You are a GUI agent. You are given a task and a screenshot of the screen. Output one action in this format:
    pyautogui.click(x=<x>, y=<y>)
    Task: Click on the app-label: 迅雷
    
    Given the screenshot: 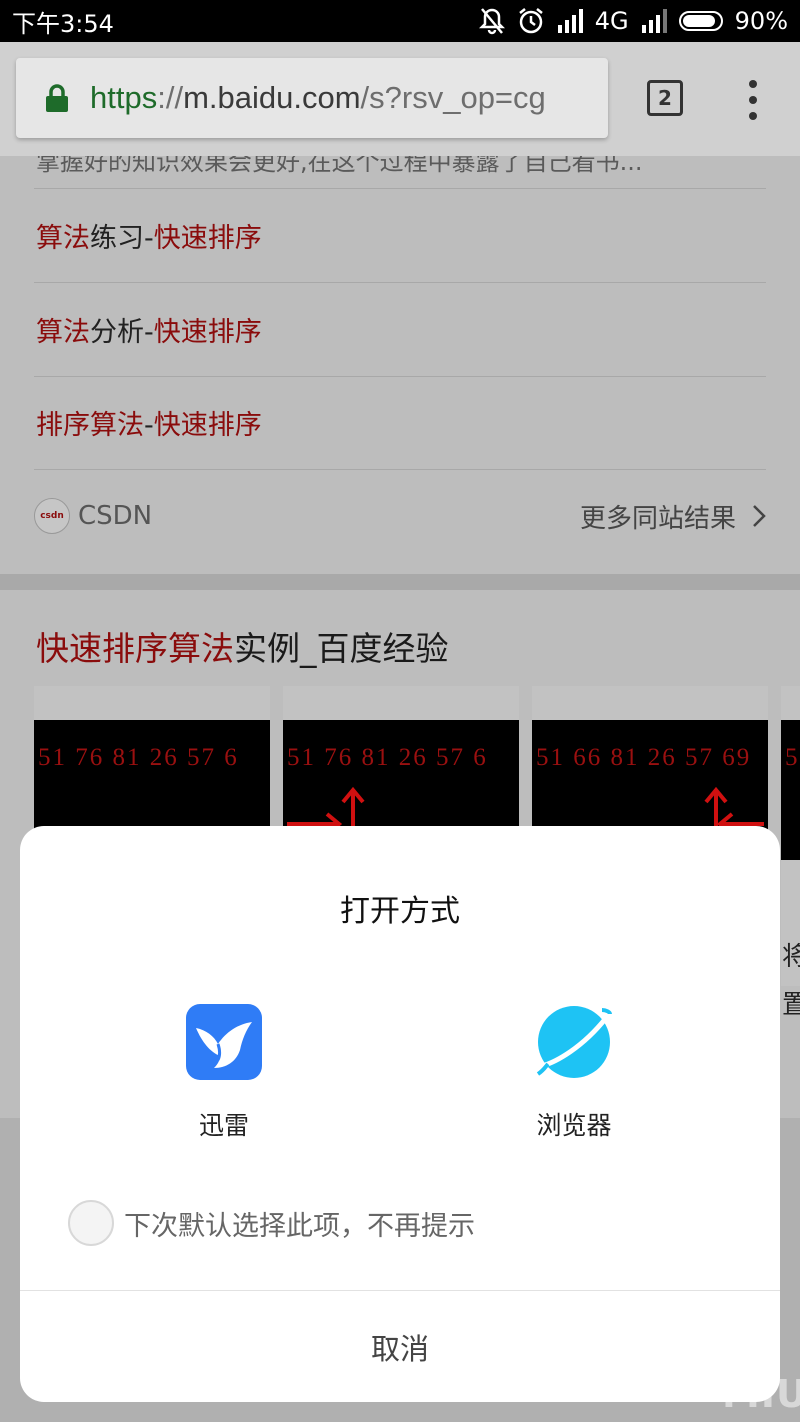 What is the action you would take?
    pyautogui.click(x=223, y=1125)
    